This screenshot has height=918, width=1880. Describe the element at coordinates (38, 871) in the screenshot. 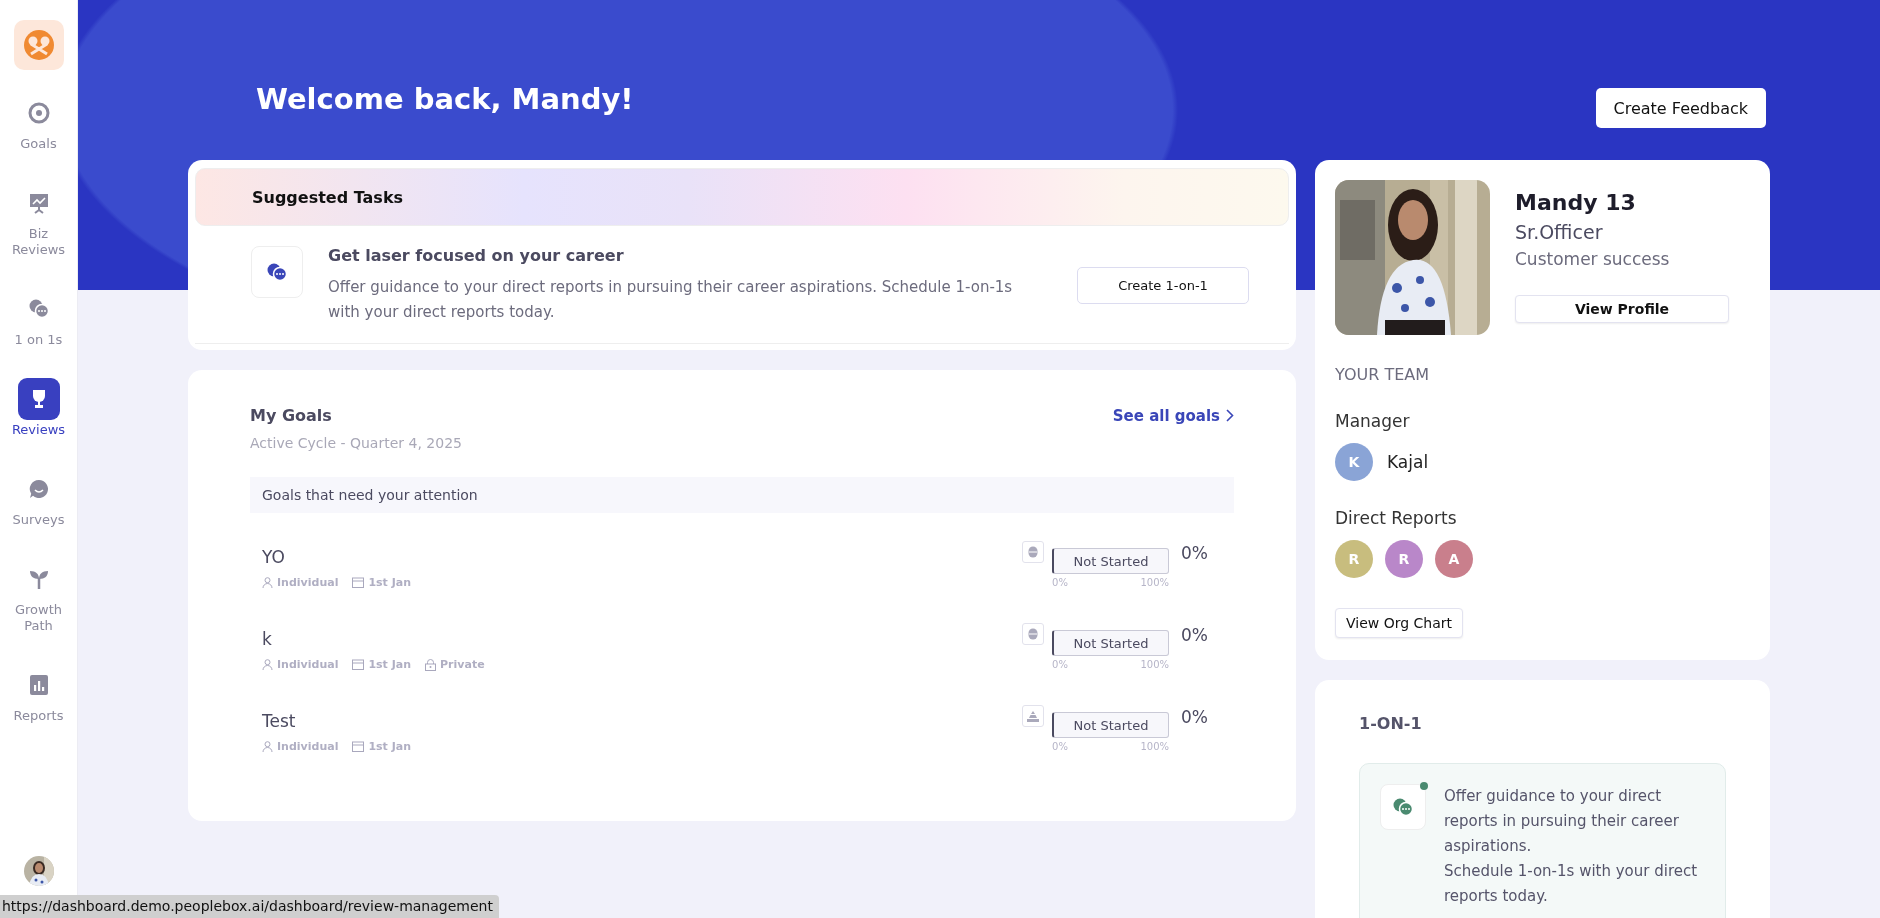

I see `user-avatar` at that location.